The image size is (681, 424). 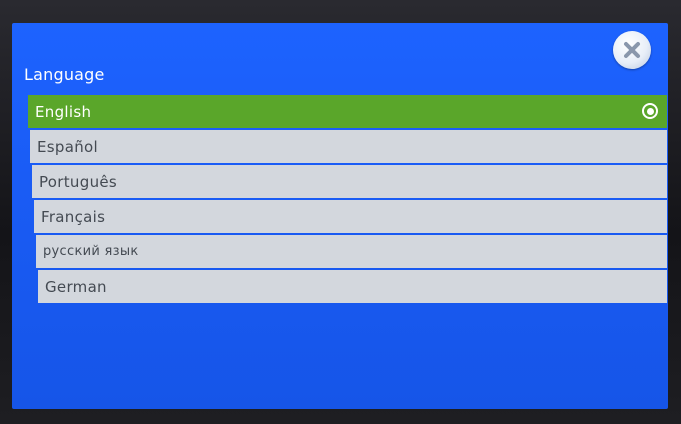 I want to click on language-label: English, so click(x=63, y=111).